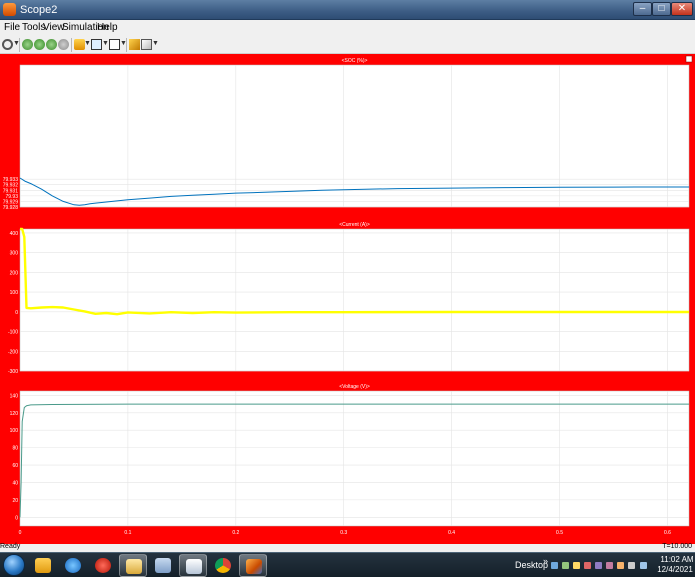 The image size is (695, 577). I want to click on voltage-plot-title: <Voltage (V)>, so click(354, 387).